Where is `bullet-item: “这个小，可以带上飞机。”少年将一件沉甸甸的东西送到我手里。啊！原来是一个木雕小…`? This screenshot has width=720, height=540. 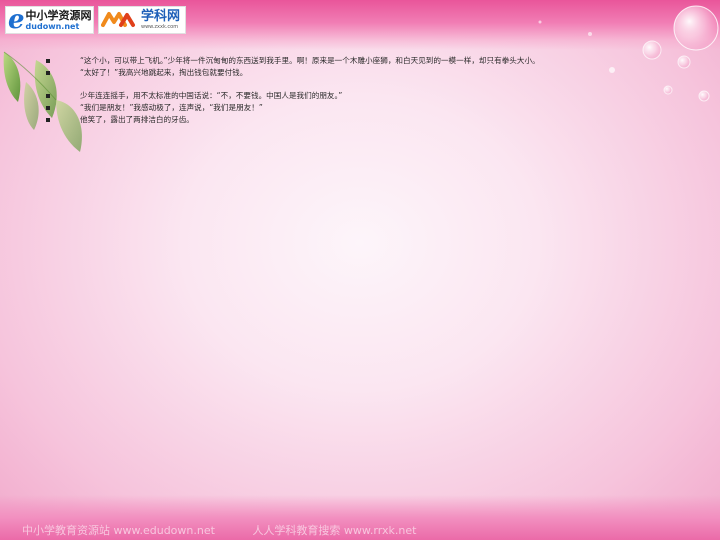
bullet-item: “这个小，可以带上飞机。”少年将一件沉甸甸的东西送到我手里。啊！原来是一个木雕小… is located at coordinates (340, 61).